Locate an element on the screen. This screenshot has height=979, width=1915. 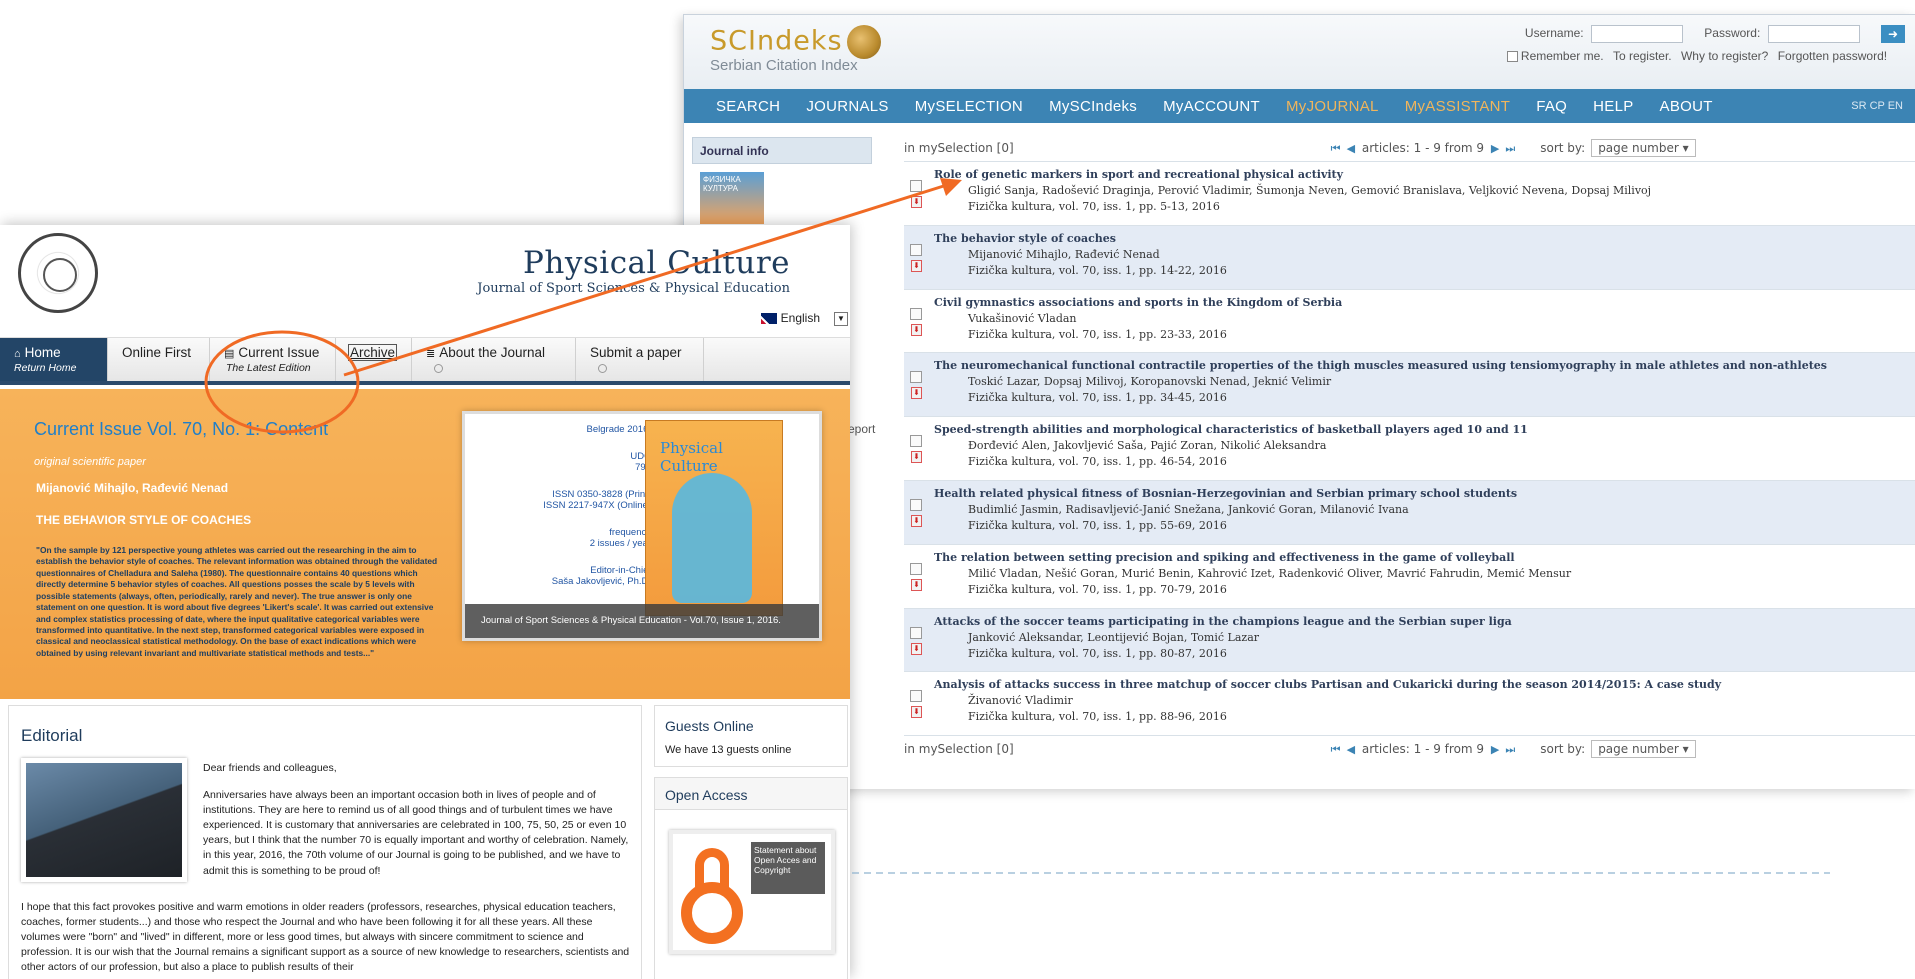
language-switcher: SR CP EN is located at coordinates (1877, 106).